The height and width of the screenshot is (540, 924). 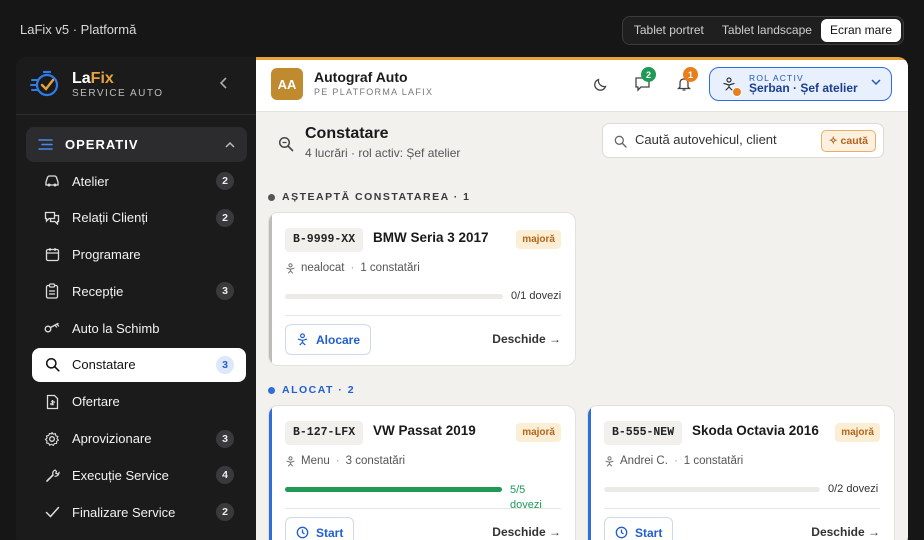 I want to click on card-meta: Andrei C. · 1 constatări, so click(x=673, y=461).